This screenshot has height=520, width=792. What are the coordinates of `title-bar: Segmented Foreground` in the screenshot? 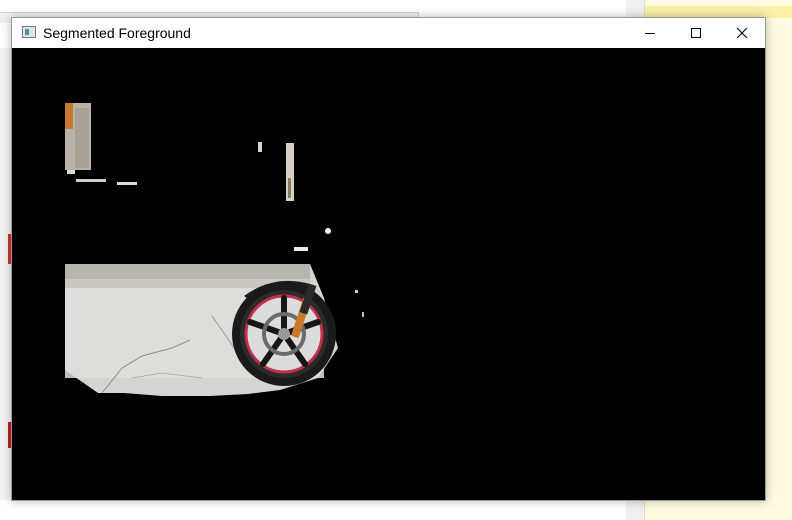 It's located at (388, 33).